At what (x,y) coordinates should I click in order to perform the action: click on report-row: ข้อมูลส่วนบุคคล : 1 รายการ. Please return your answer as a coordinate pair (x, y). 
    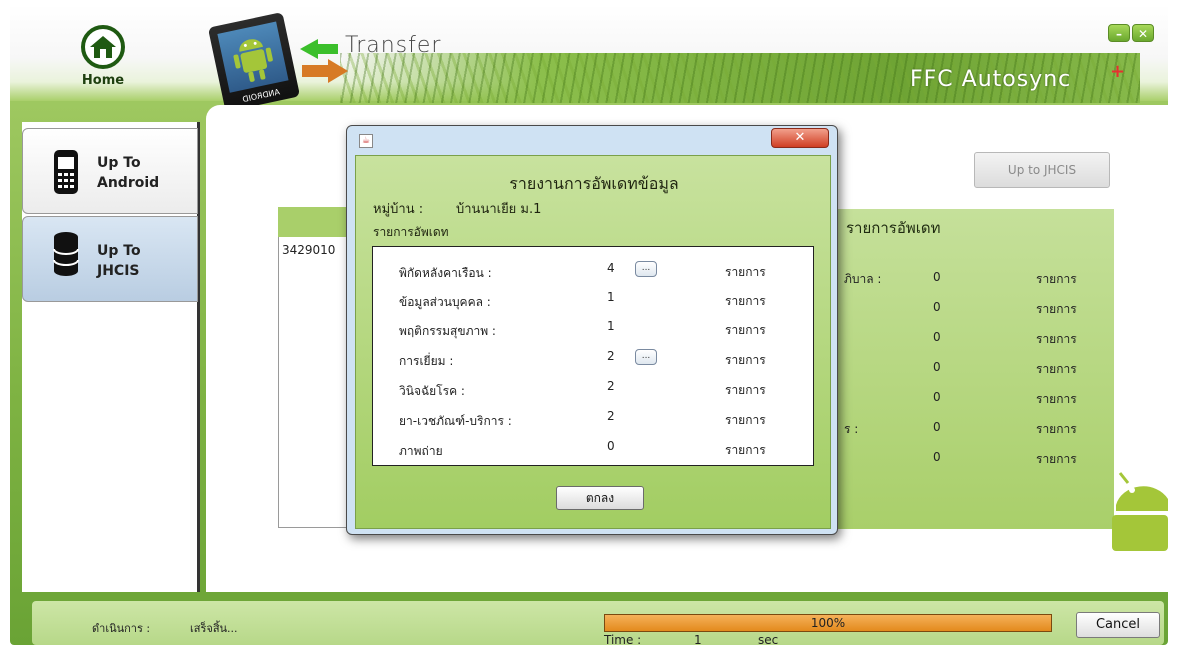
    Looking at the image, I should click on (582, 299).